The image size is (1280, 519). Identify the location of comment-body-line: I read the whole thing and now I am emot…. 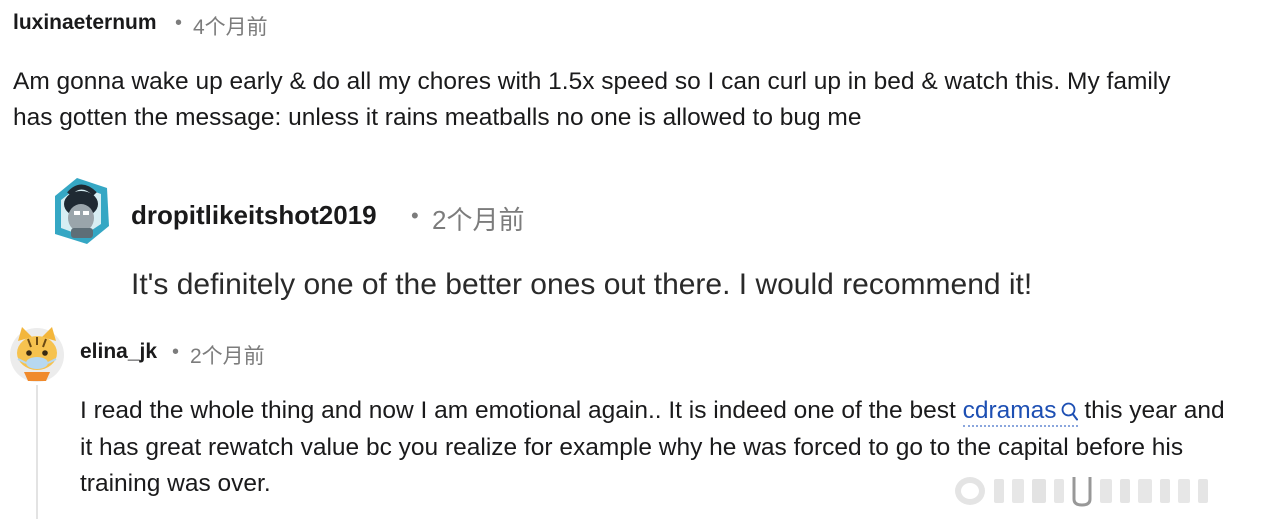
(652, 412).